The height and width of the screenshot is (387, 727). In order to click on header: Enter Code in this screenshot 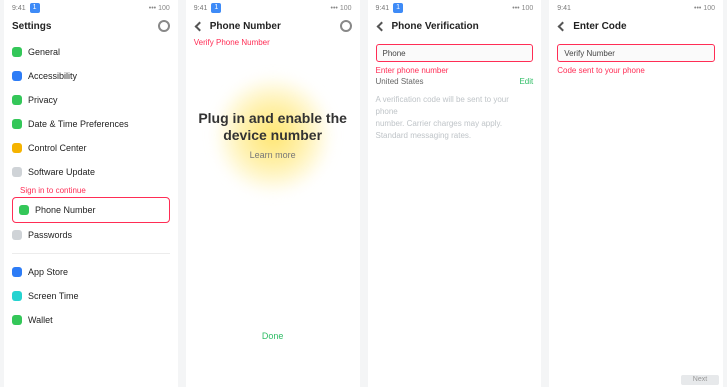, I will do `click(636, 26)`.